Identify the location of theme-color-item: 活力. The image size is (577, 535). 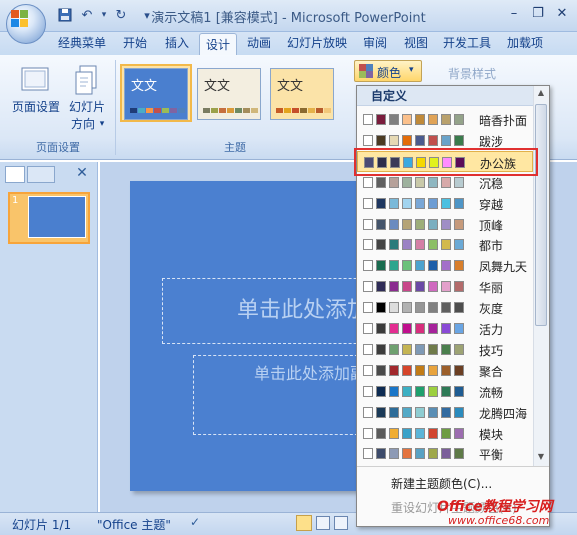
(445, 328).